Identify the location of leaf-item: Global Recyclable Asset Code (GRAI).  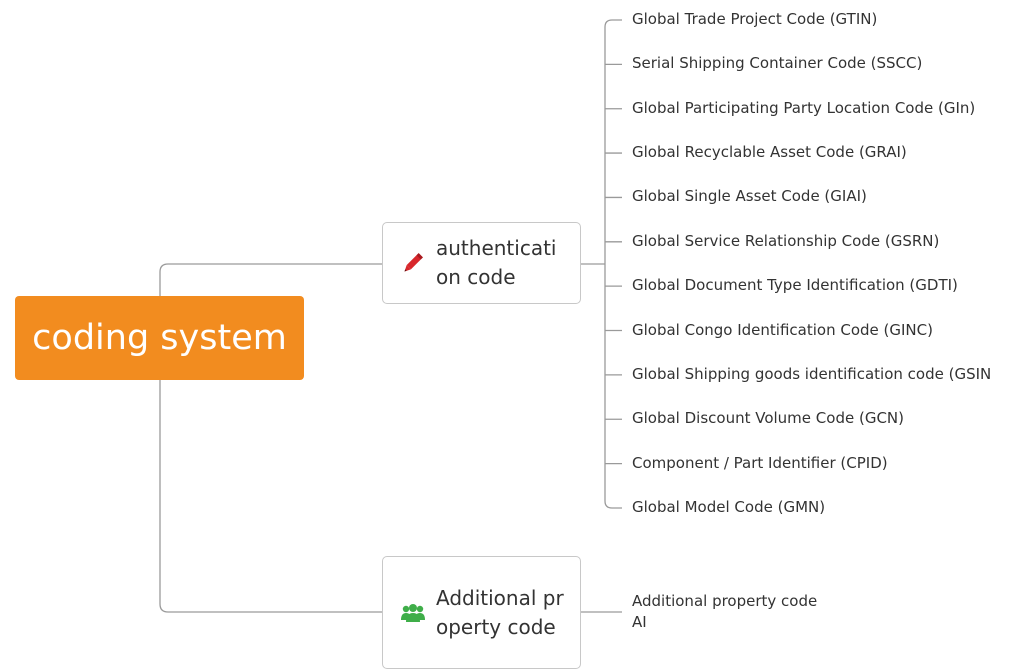
(769, 152).